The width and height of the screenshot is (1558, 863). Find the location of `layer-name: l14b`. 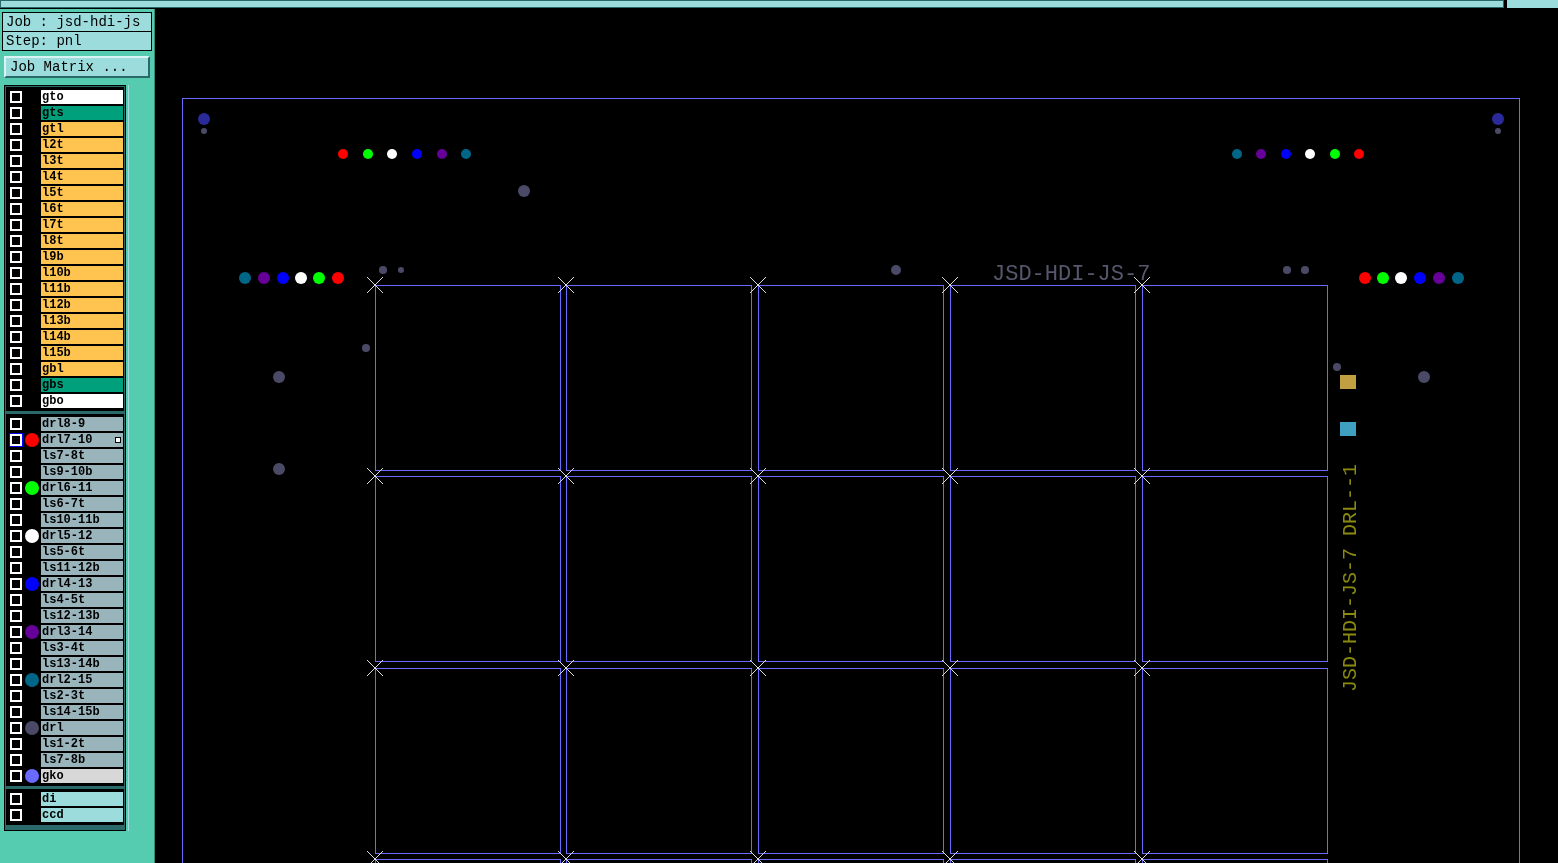

layer-name: l14b is located at coordinates (82, 337).